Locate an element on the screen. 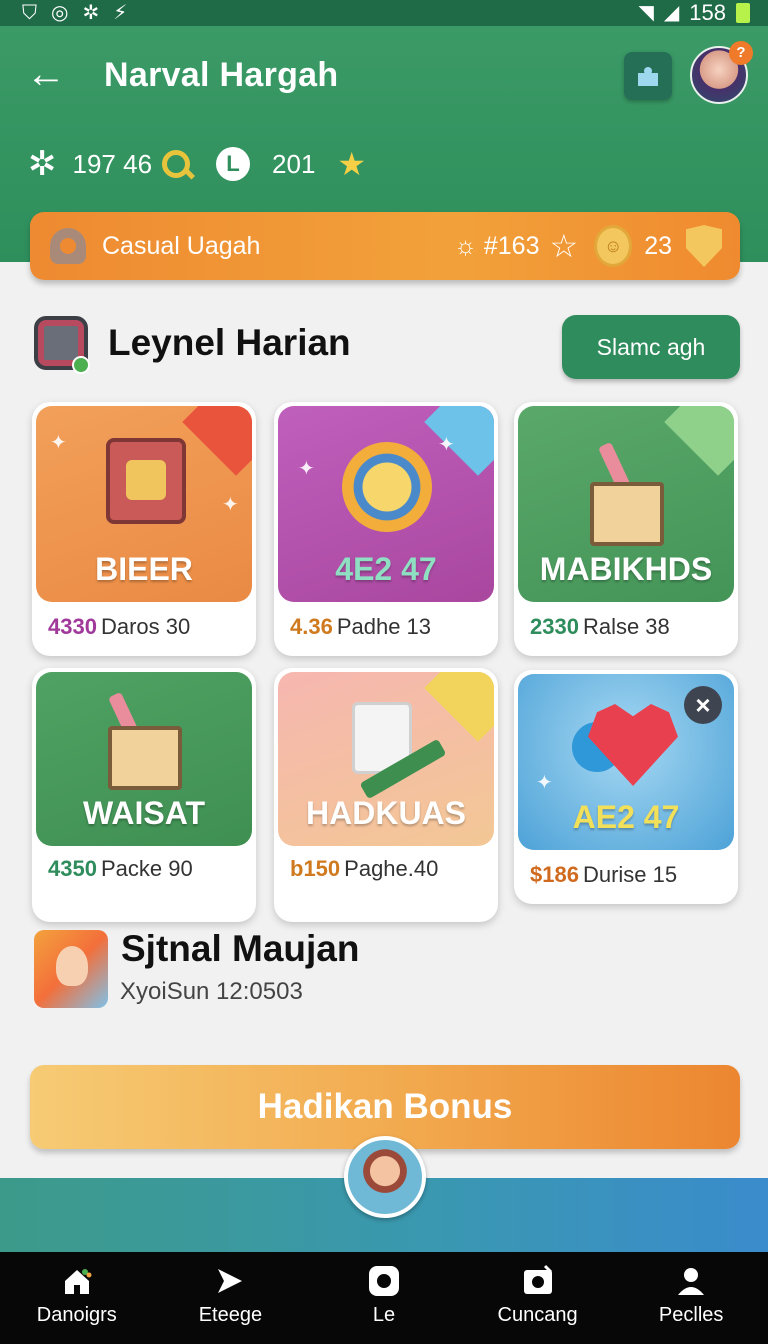  category-rank-value: #163 is located at coordinates (511, 245).